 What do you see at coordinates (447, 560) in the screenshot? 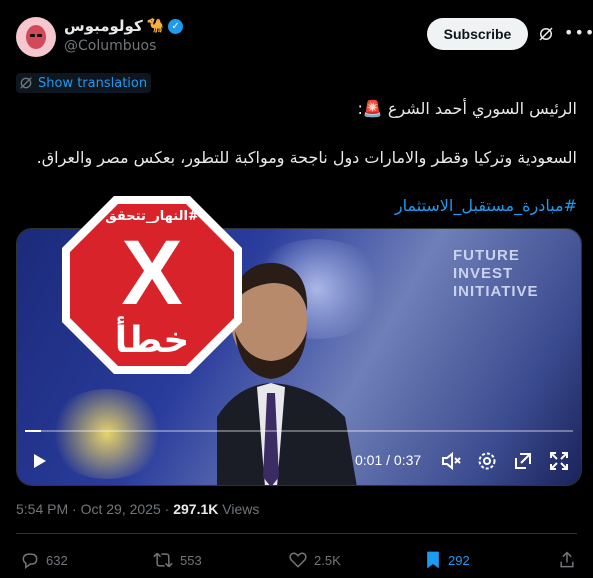
I see `bookmark-button: 292` at bounding box center [447, 560].